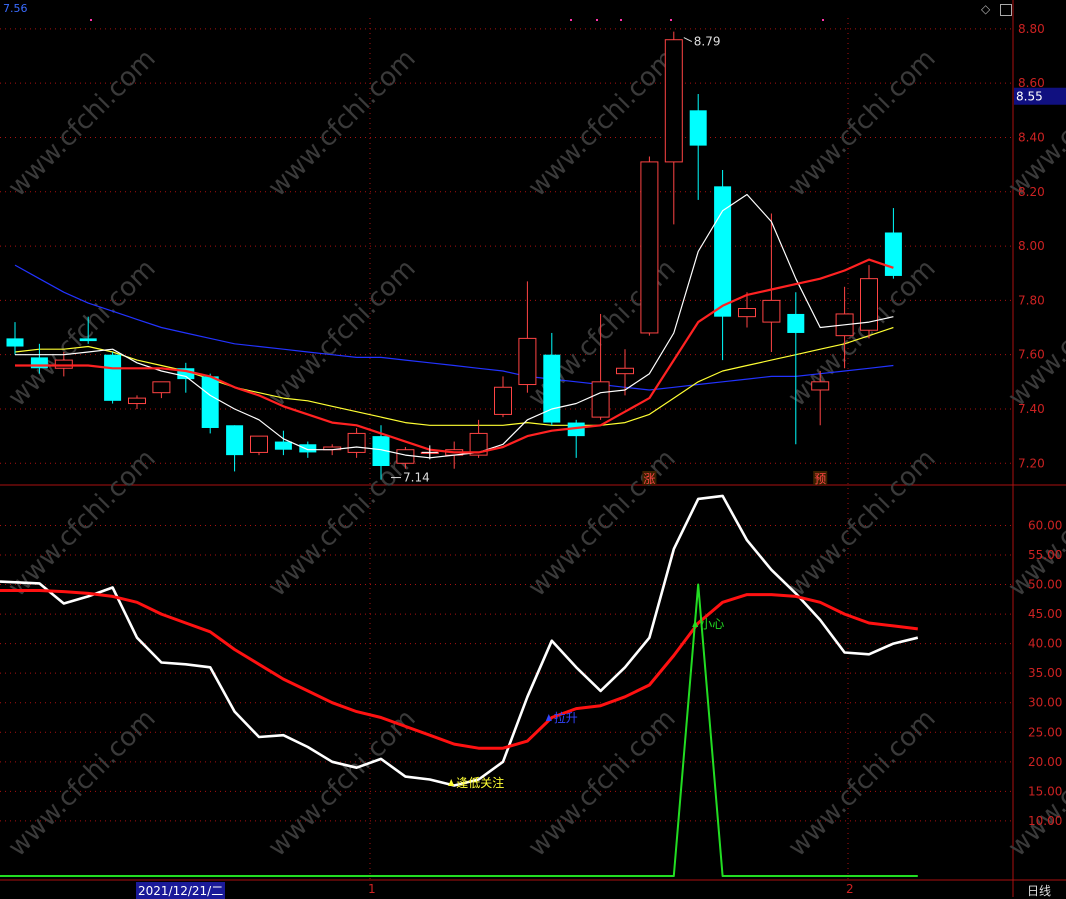 Image resolution: width=1066 pixels, height=899 pixels. What do you see at coordinates (985, 9) in the screenshot?
I see `diamond-icon: ◇` at bounding box center [985, 9].